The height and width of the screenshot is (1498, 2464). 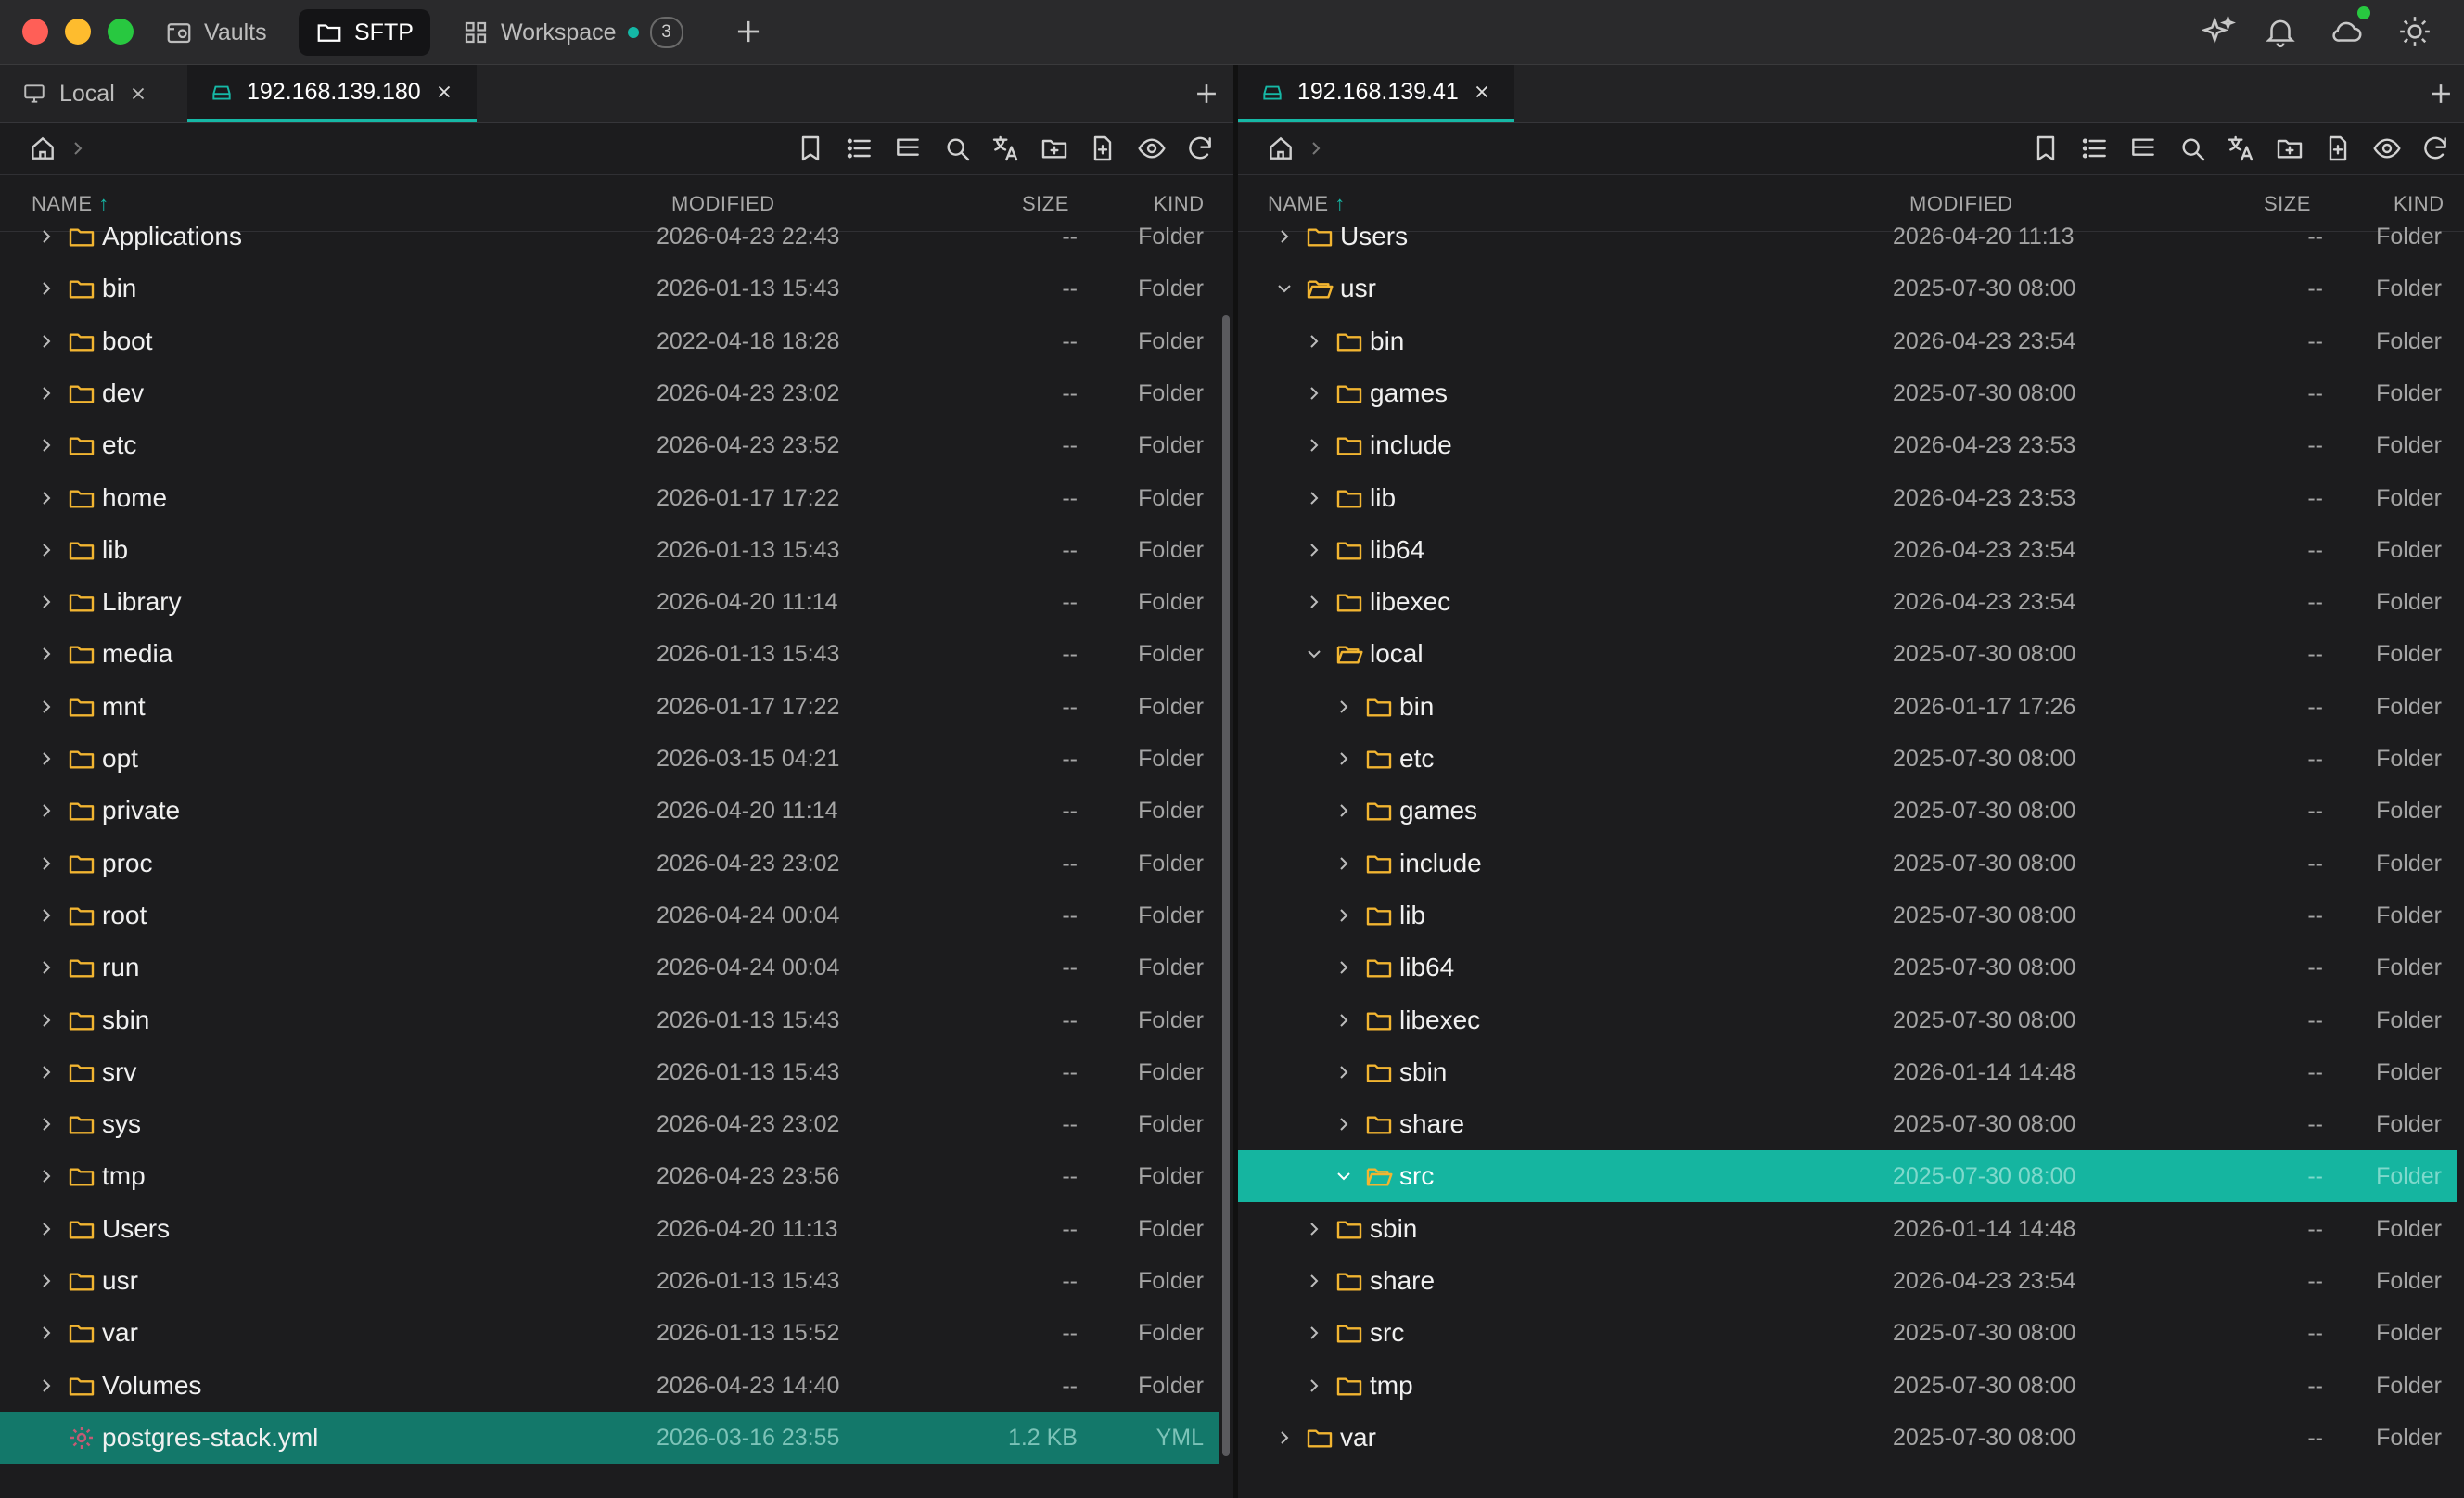 I want to click on left-file-row: Applications 2026-04-23 22:43 -- Folder, so click(x=609, y=236).